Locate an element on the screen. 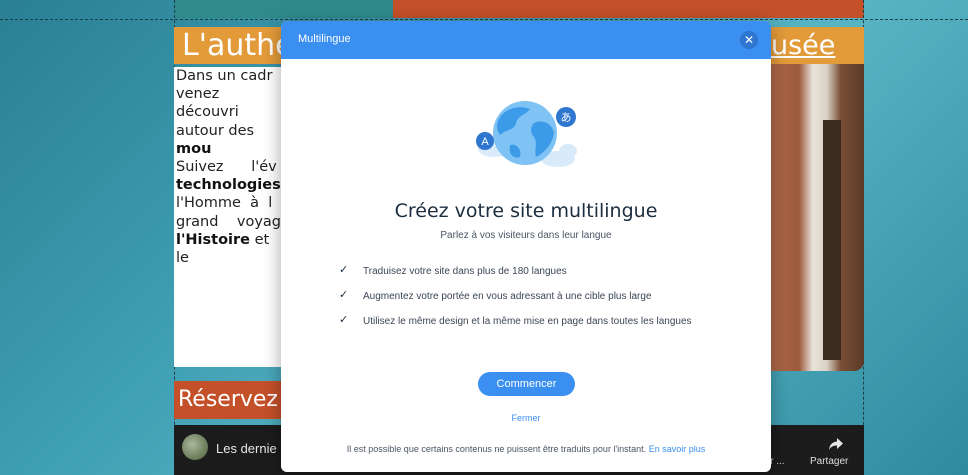 The width and height of the screenshot is (968, 475). share-arrow-icon is located at coordinates (836, 444).